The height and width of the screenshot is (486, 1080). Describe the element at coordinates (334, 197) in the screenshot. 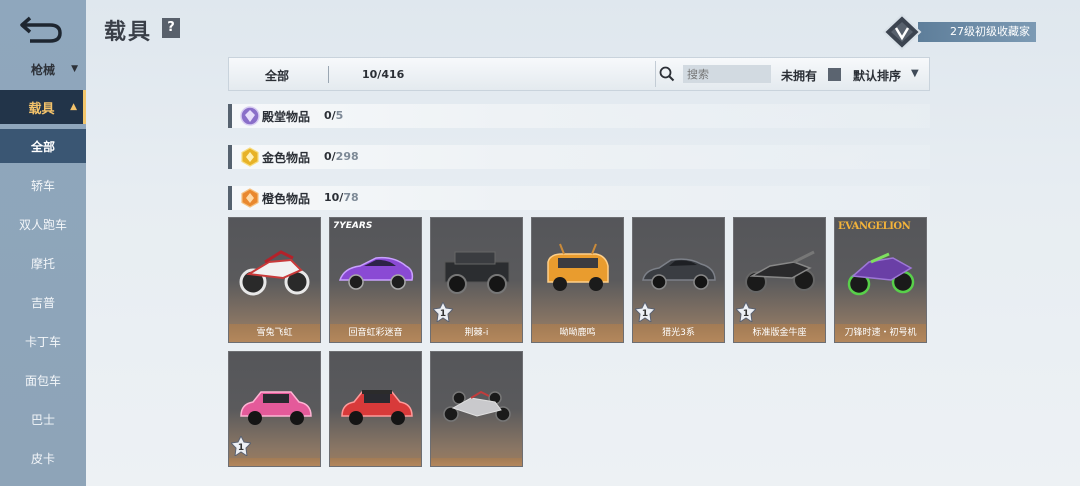

I see `category-owned: 10/` at that location.